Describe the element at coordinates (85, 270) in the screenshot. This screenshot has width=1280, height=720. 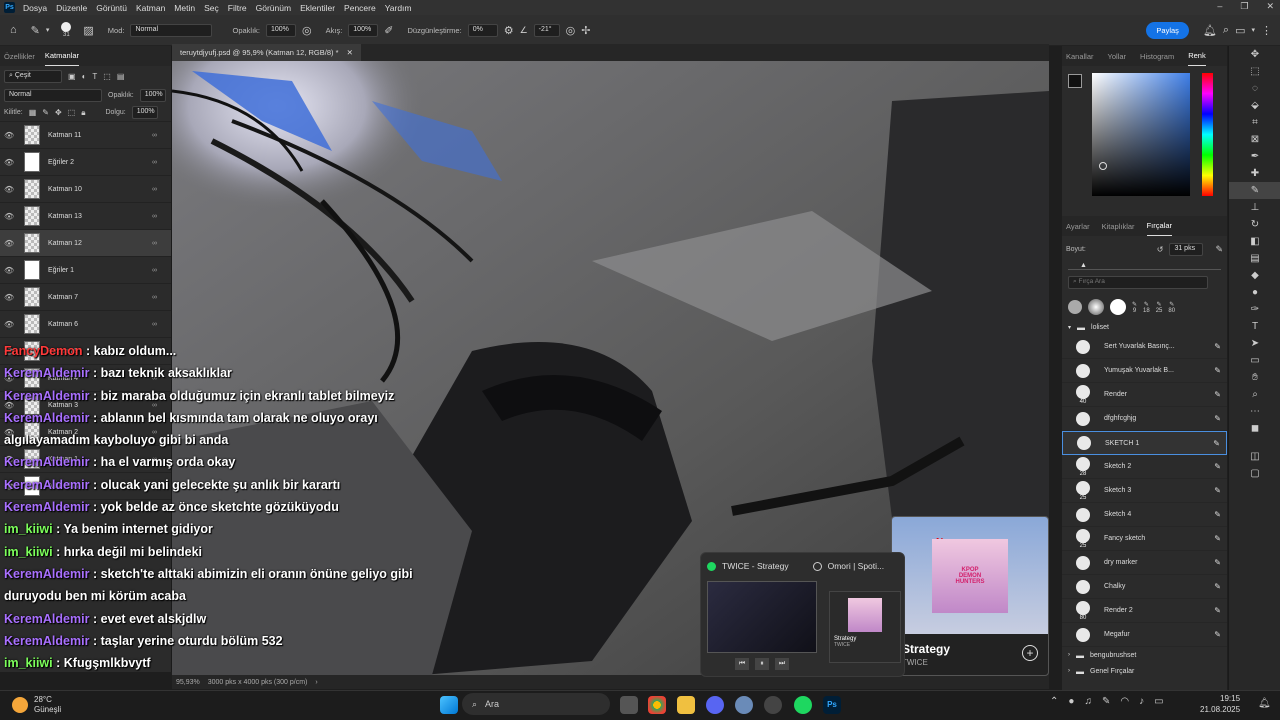
I see `layer-row: 👁︎ Eğriler 1 ∞` at that location.